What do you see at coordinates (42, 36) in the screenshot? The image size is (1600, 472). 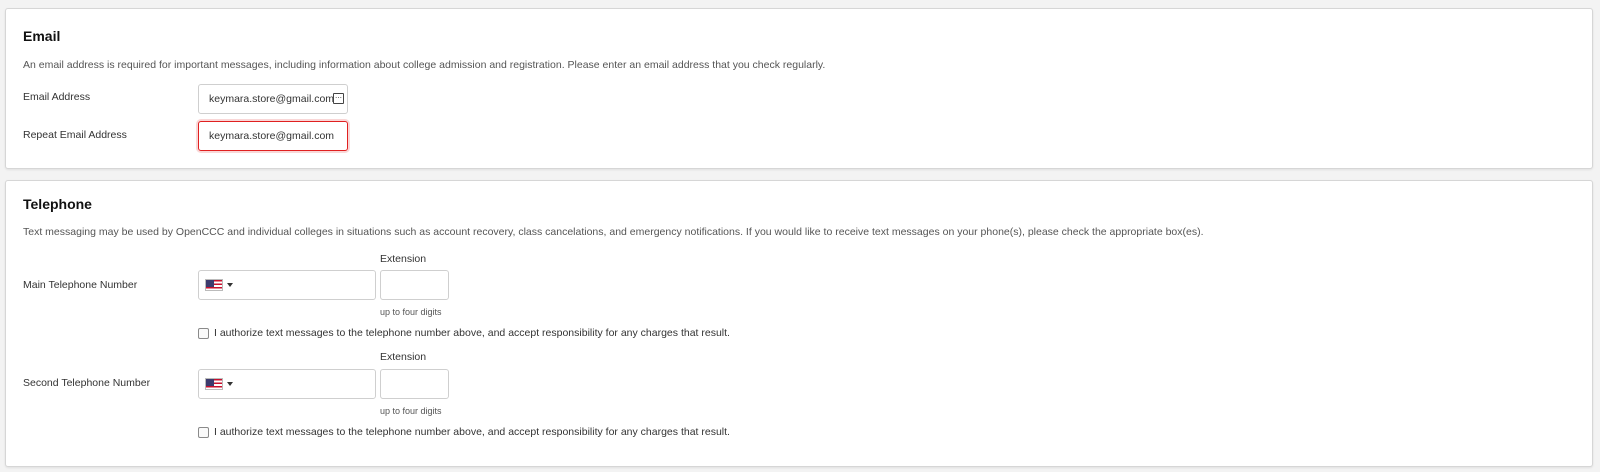 I see `email-section-title: Email` at bounding box center [42, 36].